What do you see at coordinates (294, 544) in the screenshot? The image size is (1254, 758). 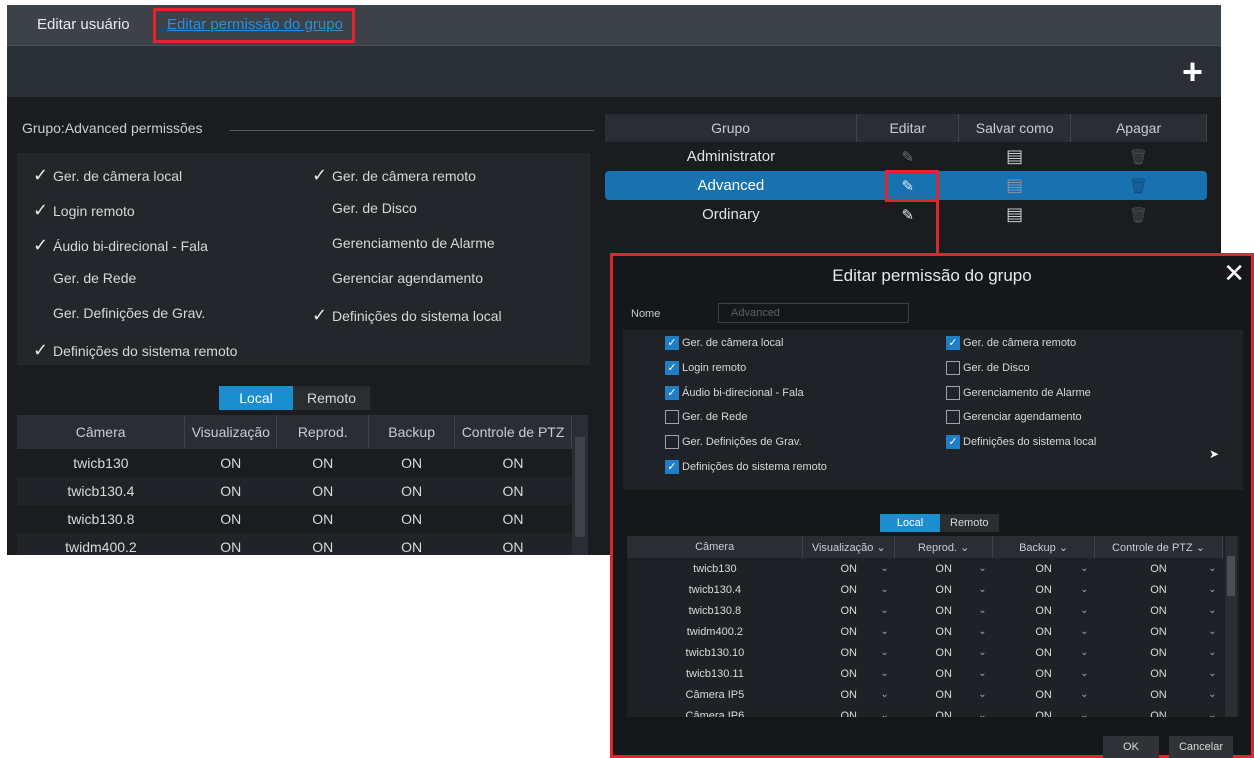 I see `table-row: twidm400.2 ON ON ON ON` at bounding box center [294, 544].